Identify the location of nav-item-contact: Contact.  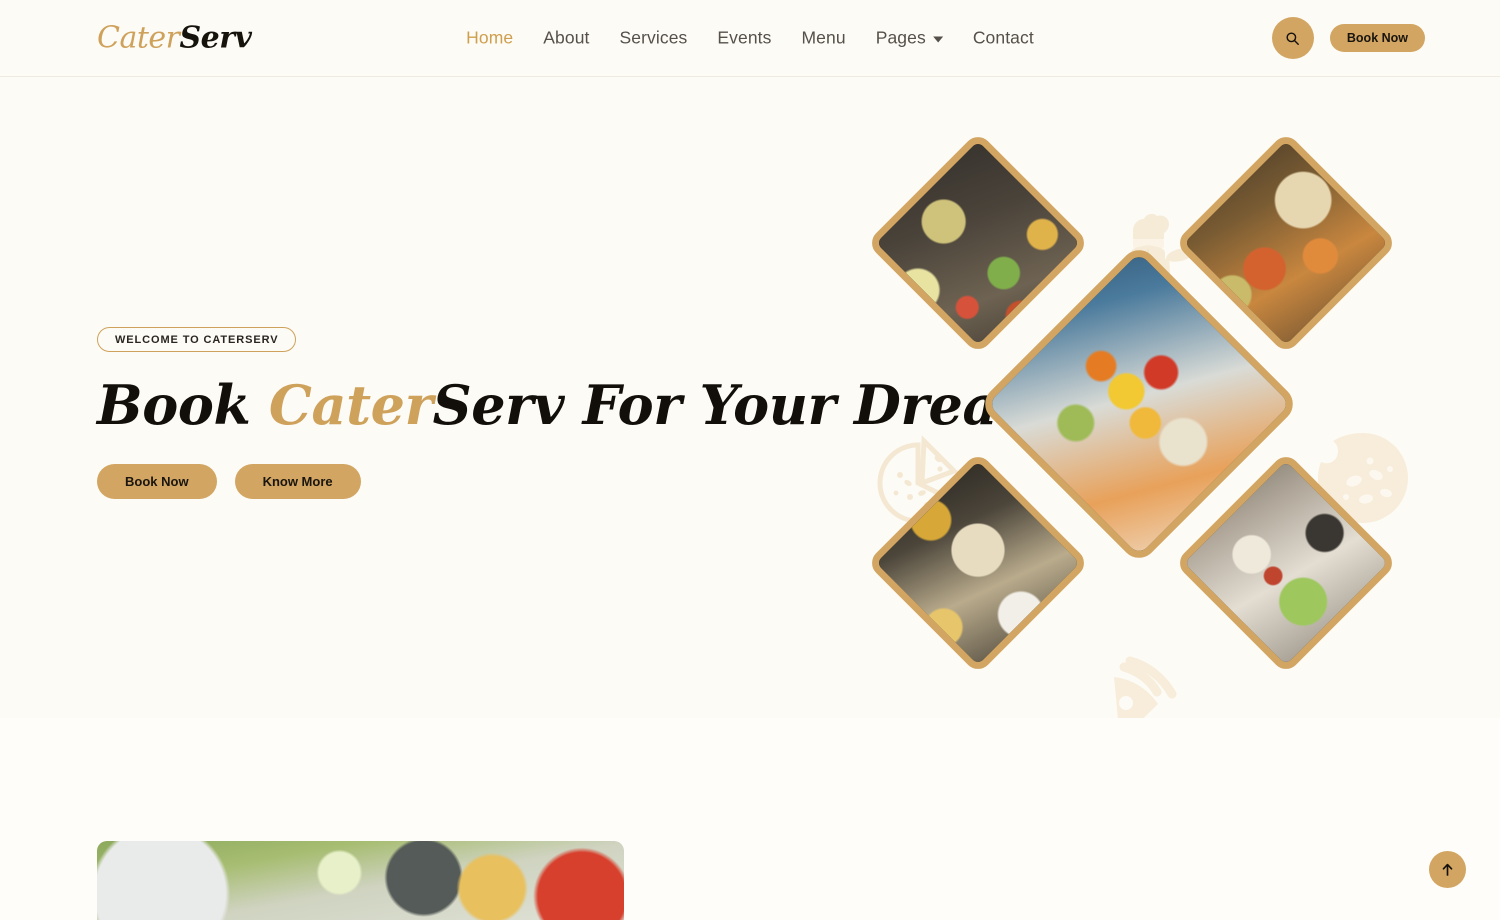
(1003, 38).